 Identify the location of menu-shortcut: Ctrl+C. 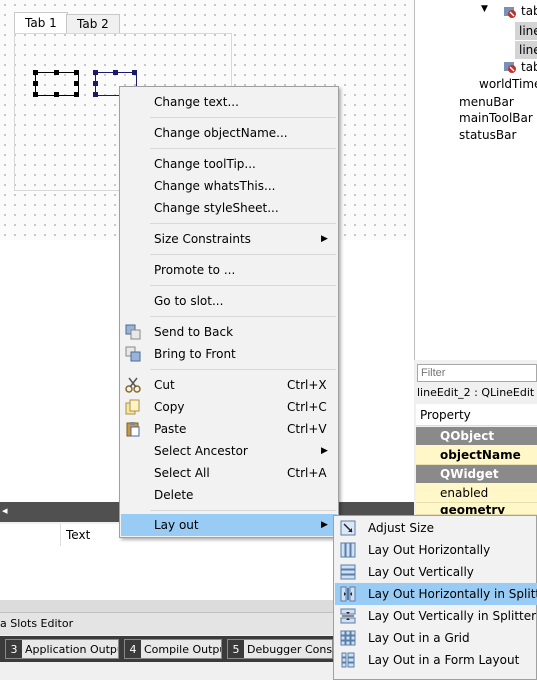
(307, 407).